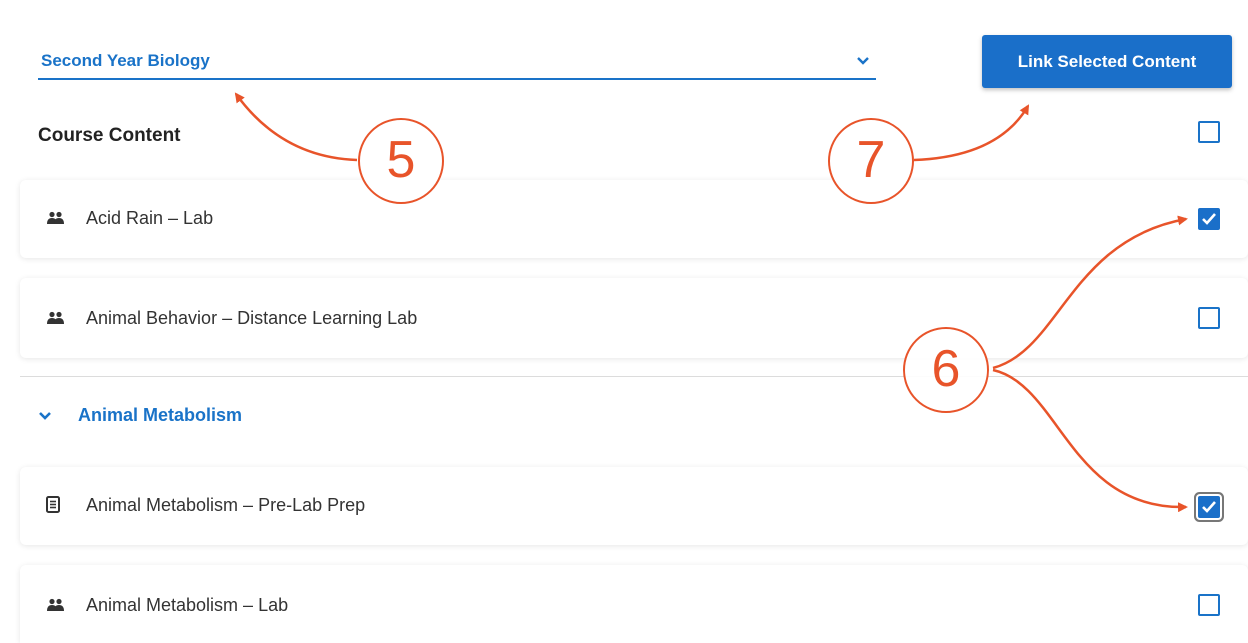 This screenshot has width=1248, height=643. What do you see at coordinates (457, 62) in the screenshot?
I see `course-select: Second Year Biology` at bounding box center [457, 62].